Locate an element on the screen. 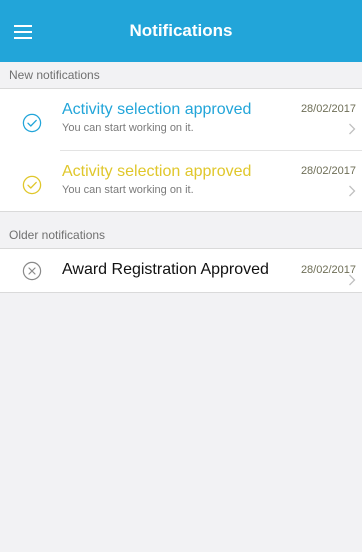  section-header-new: New notifications is located at coordinates (181, 75).